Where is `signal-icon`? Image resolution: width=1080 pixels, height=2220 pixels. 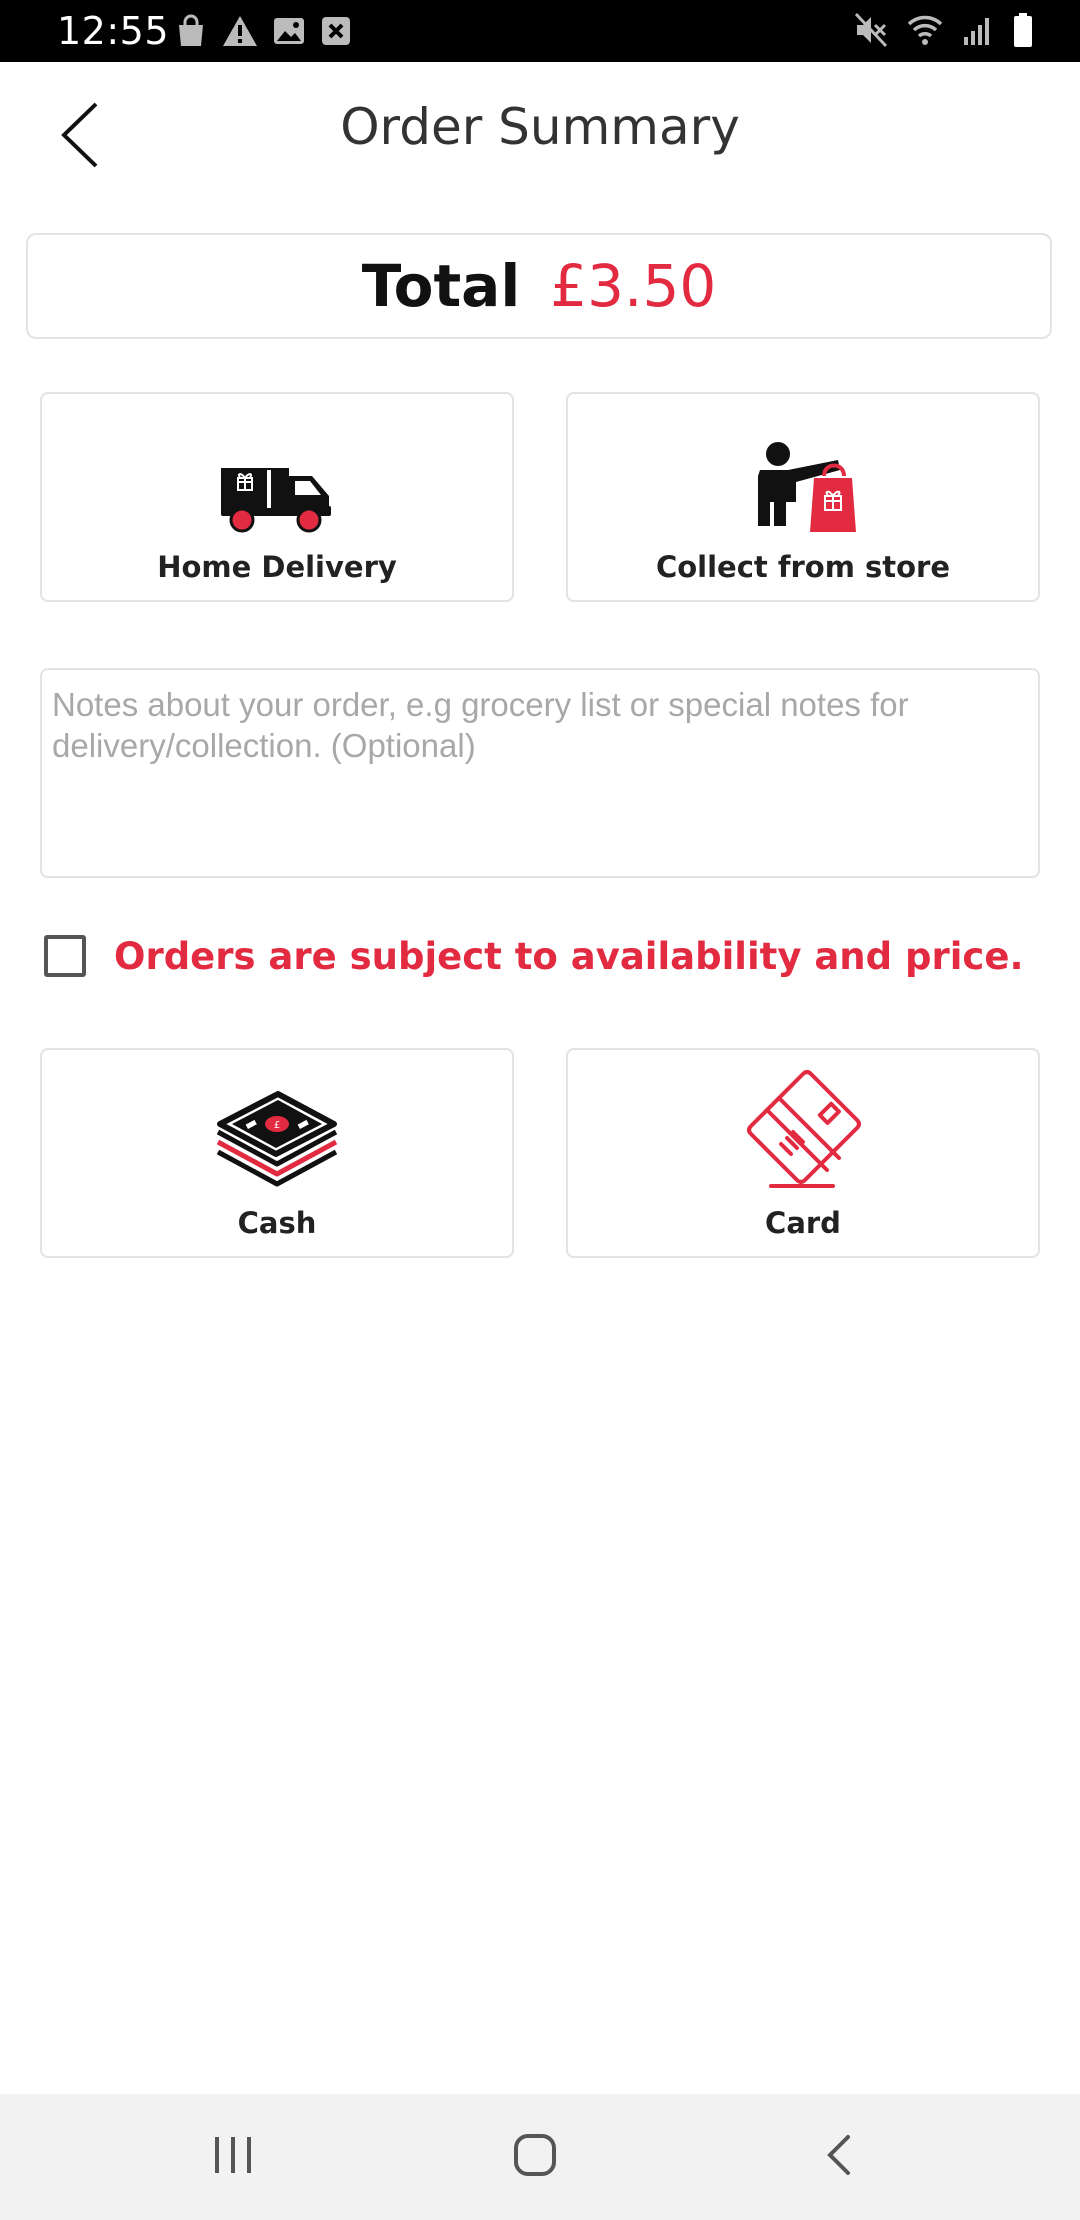 signal-icon is located at coordinates (978, 30).